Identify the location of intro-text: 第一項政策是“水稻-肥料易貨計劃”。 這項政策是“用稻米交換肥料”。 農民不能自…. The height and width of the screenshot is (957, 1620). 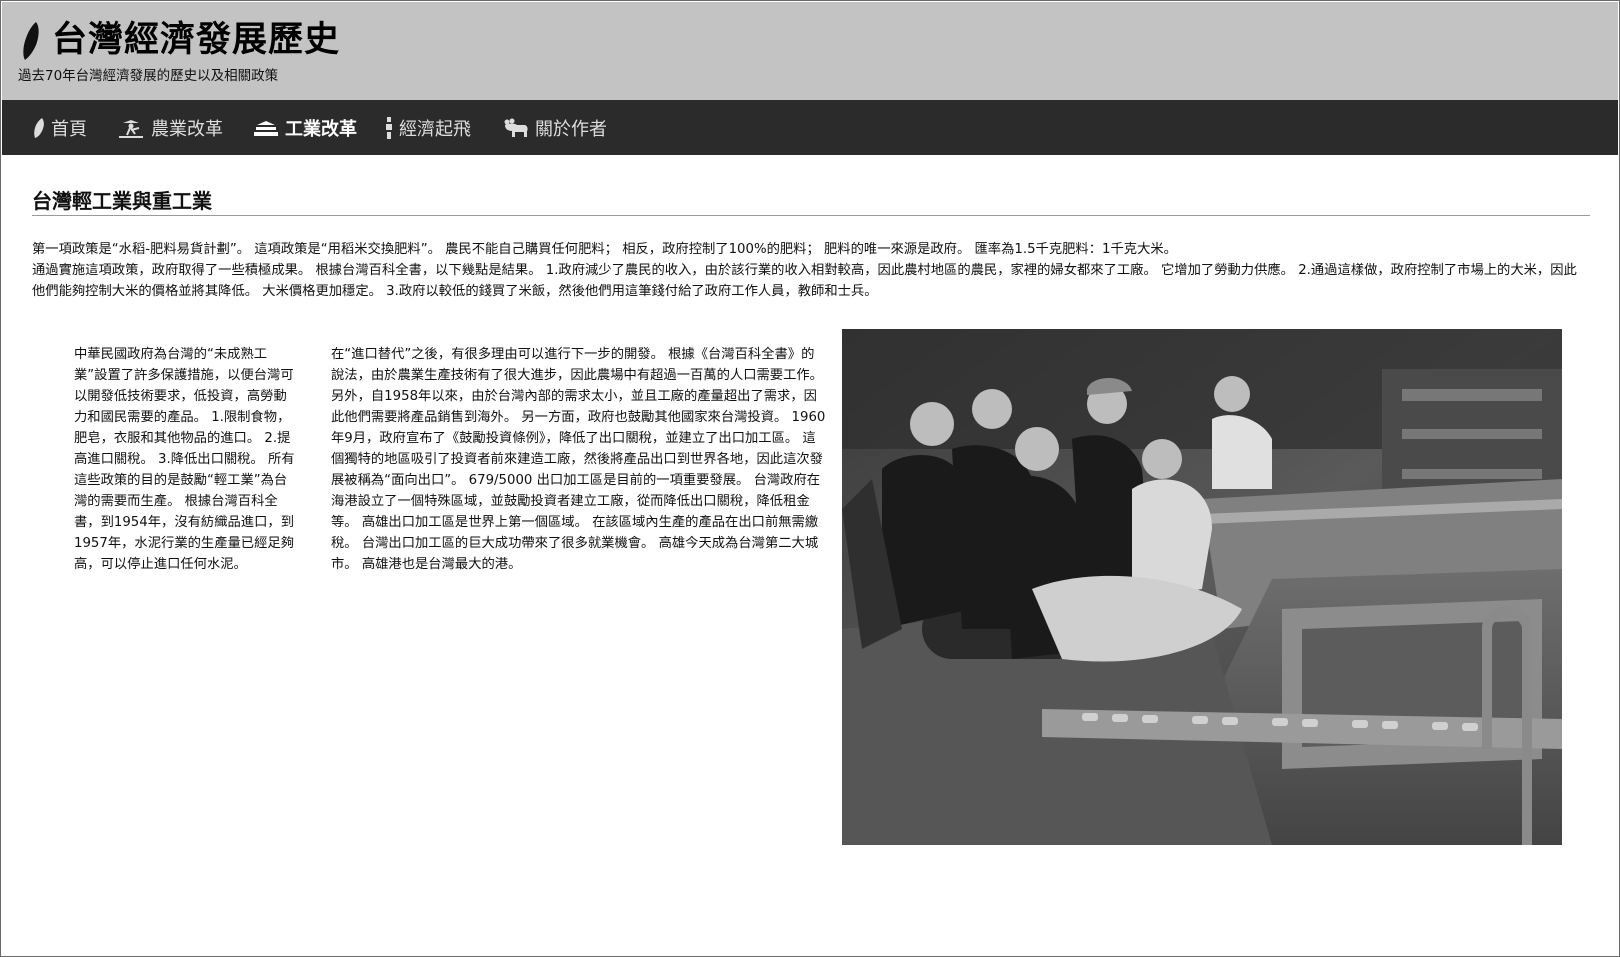
(807, 270).